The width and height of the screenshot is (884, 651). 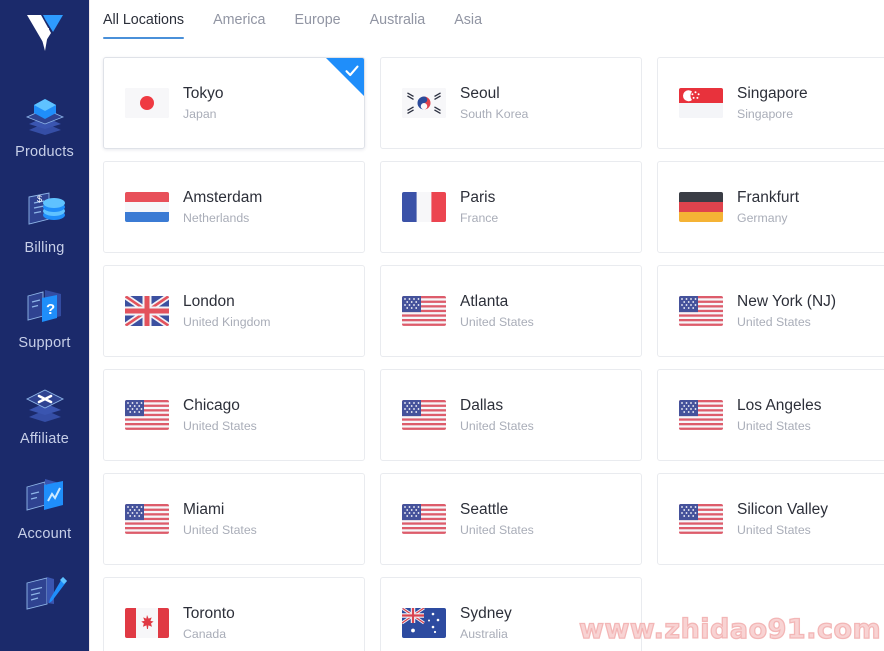 I want to click on location-card: Paris France, so click(x=511, y=207).